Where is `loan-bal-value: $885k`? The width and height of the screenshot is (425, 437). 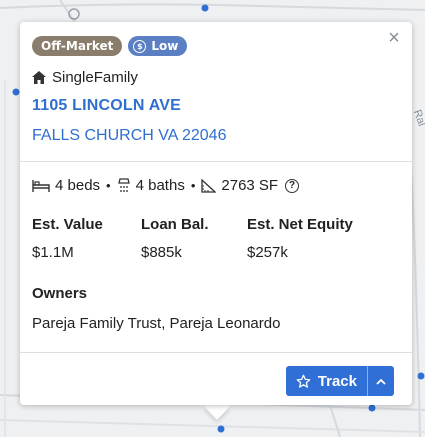 loan-bal-value: $885k is located at coordinates (161, 252).